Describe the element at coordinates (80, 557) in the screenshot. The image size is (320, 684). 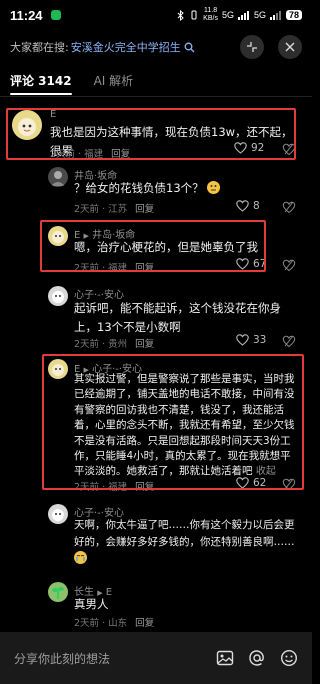
I see `crying-emoji-icon` at that location.